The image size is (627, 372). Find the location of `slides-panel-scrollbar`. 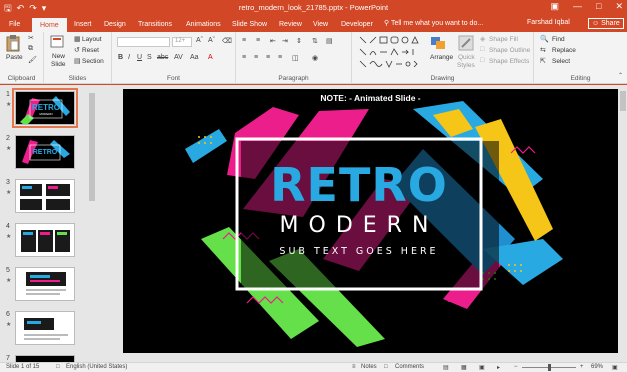

slides-panel-scrollbar is located at coordinates (92, 223).